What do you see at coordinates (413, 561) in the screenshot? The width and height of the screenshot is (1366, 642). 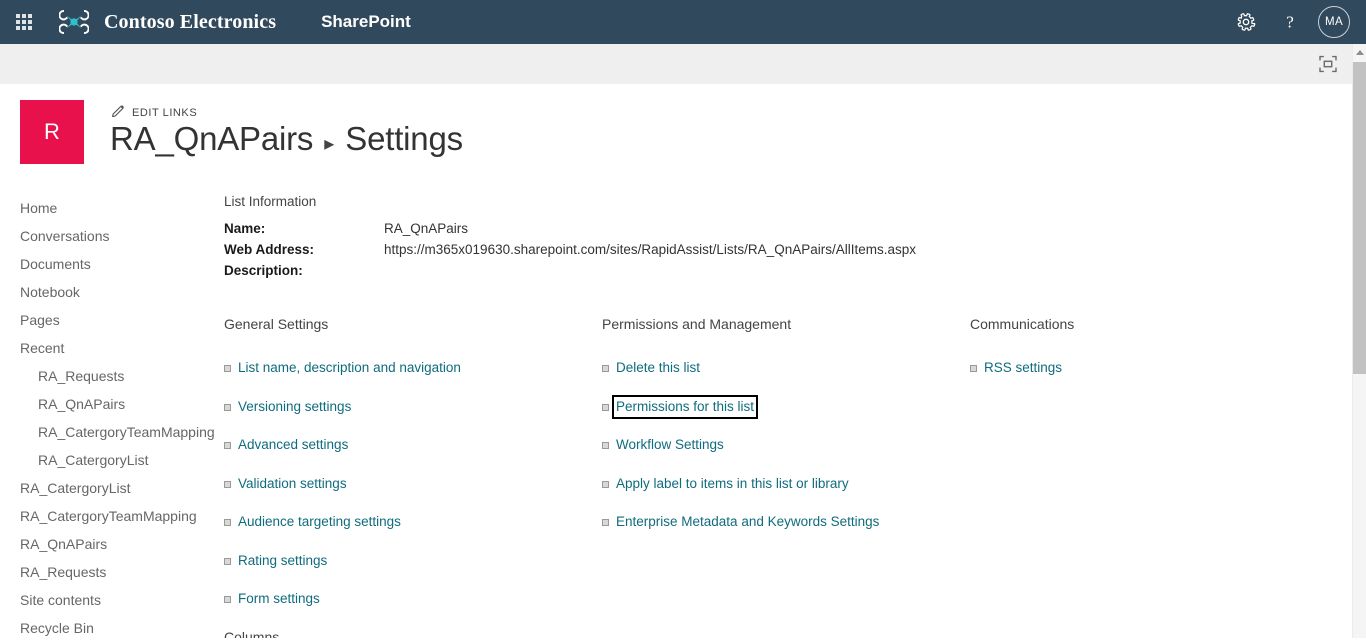 I see `settings-link-row: Rating settings` at bounding box center [413, 561].